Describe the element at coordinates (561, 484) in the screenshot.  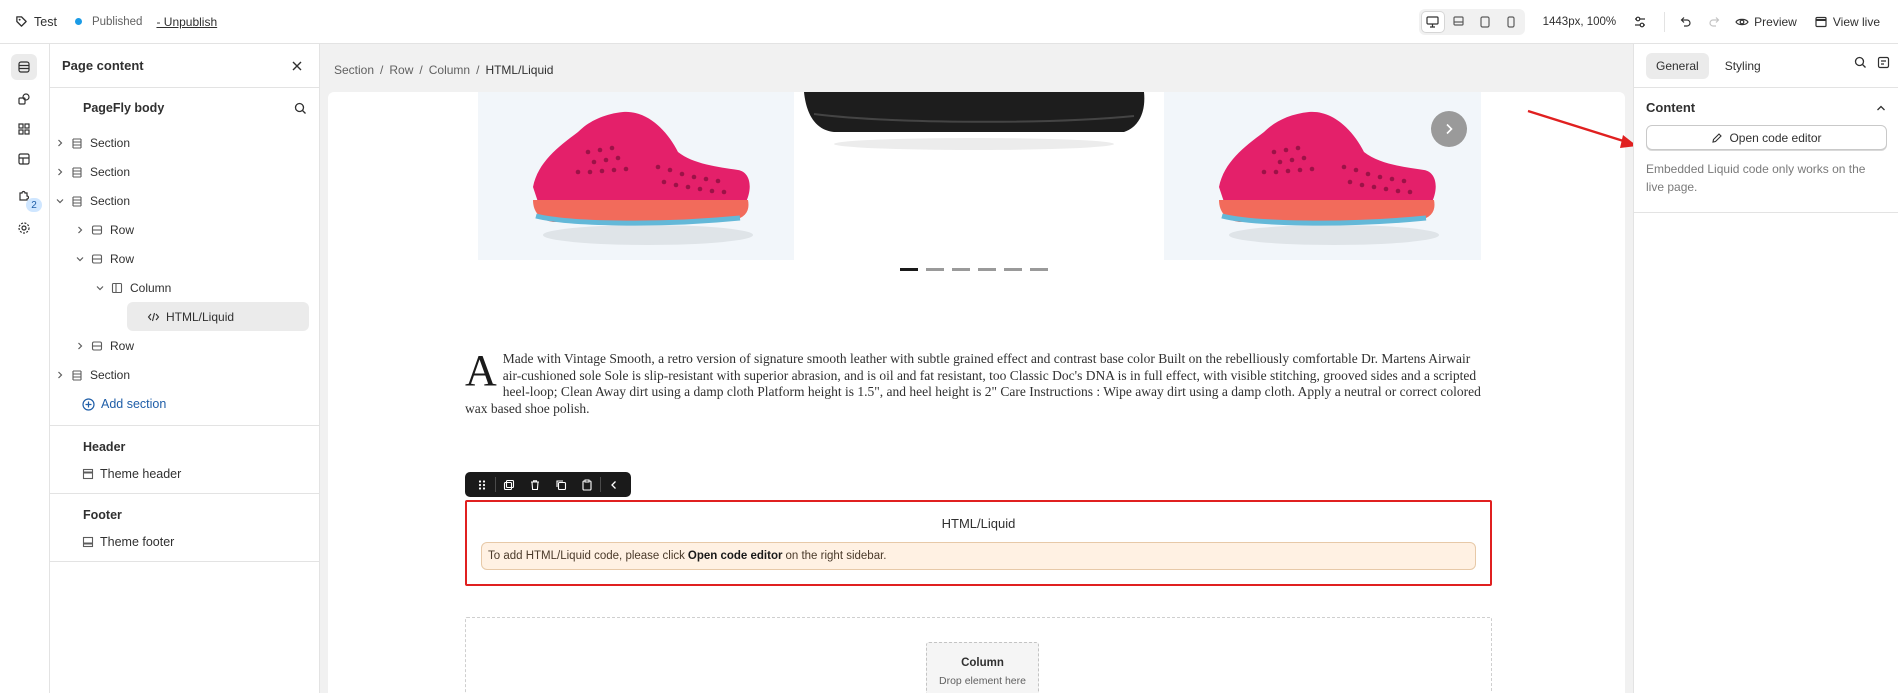
I see `copy-button` at that location.